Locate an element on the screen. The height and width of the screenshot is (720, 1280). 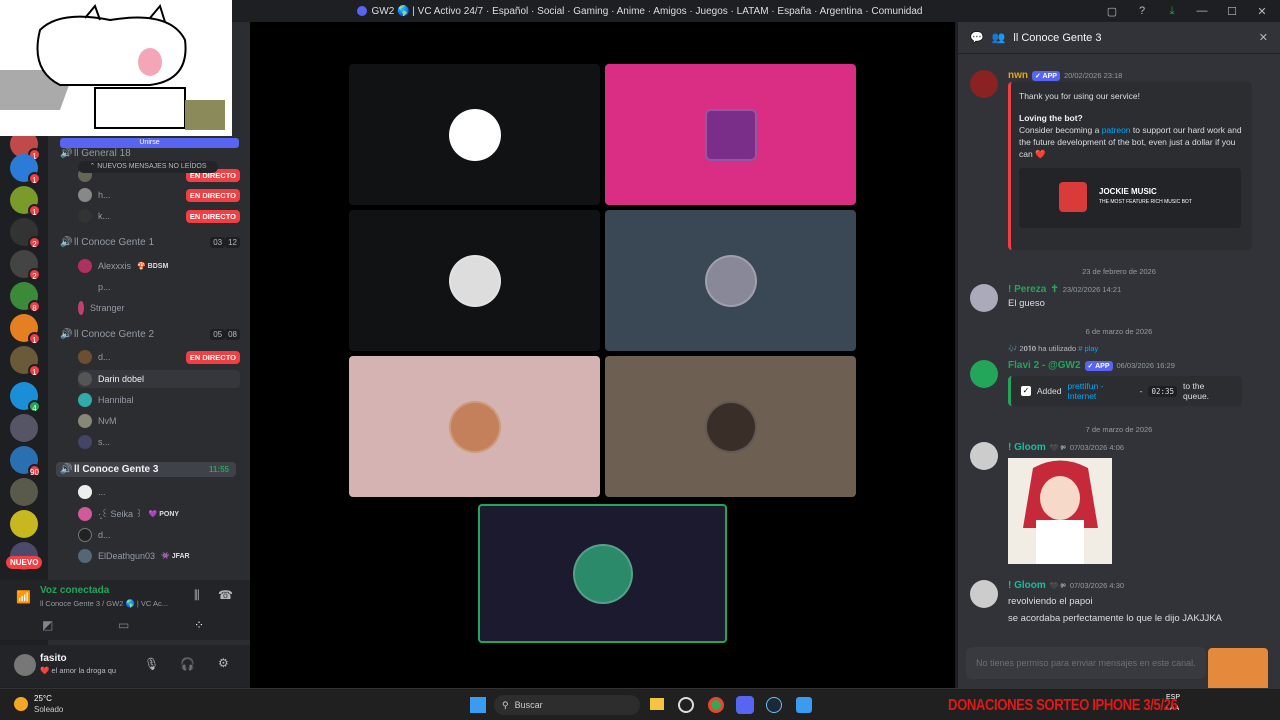
new-badge: NUEVO is located at coordinates (24, 562).